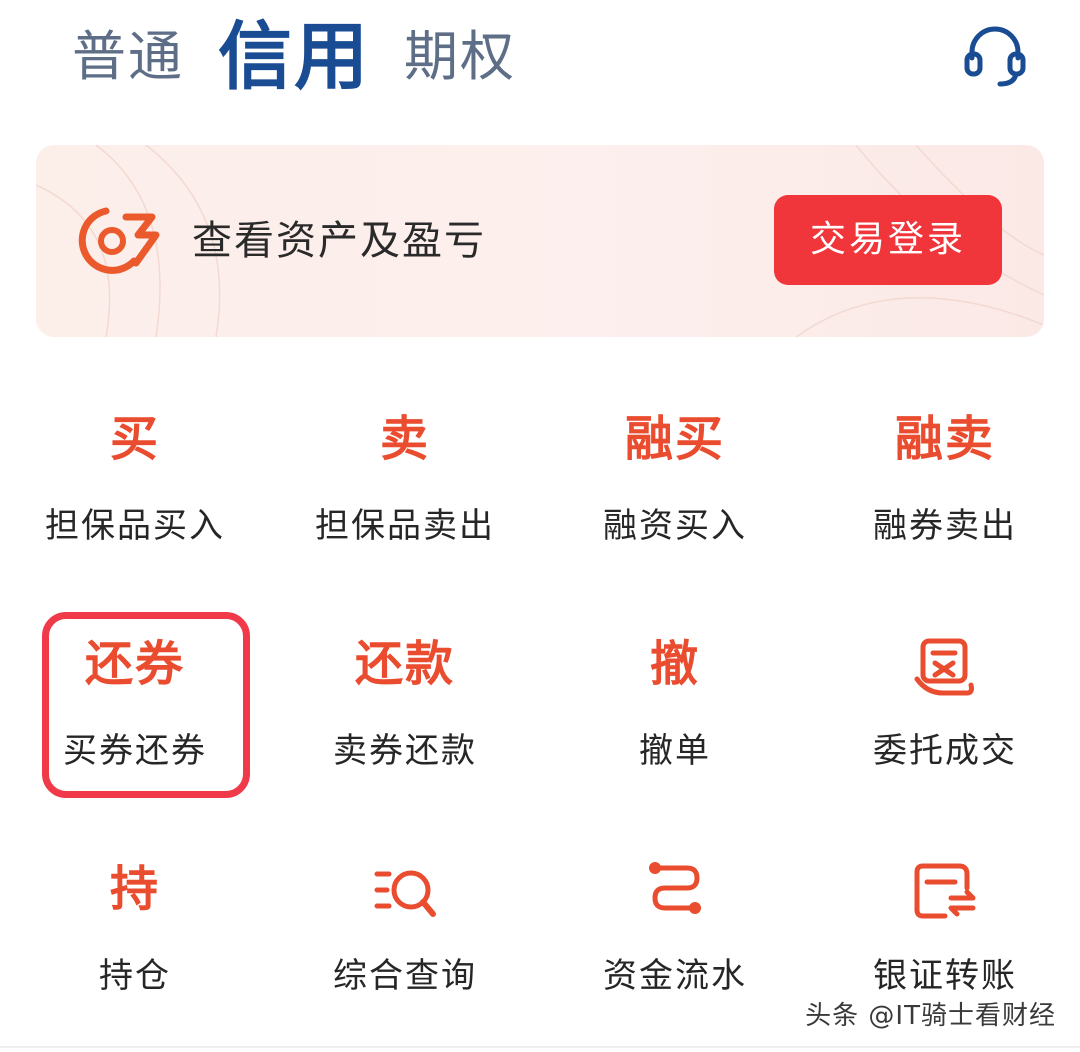  What do you see at coordinates (675, 710) in the screenshot?
I see `grid-item-cancel-order: 撤 撤单` at bounding box center [675, 710].